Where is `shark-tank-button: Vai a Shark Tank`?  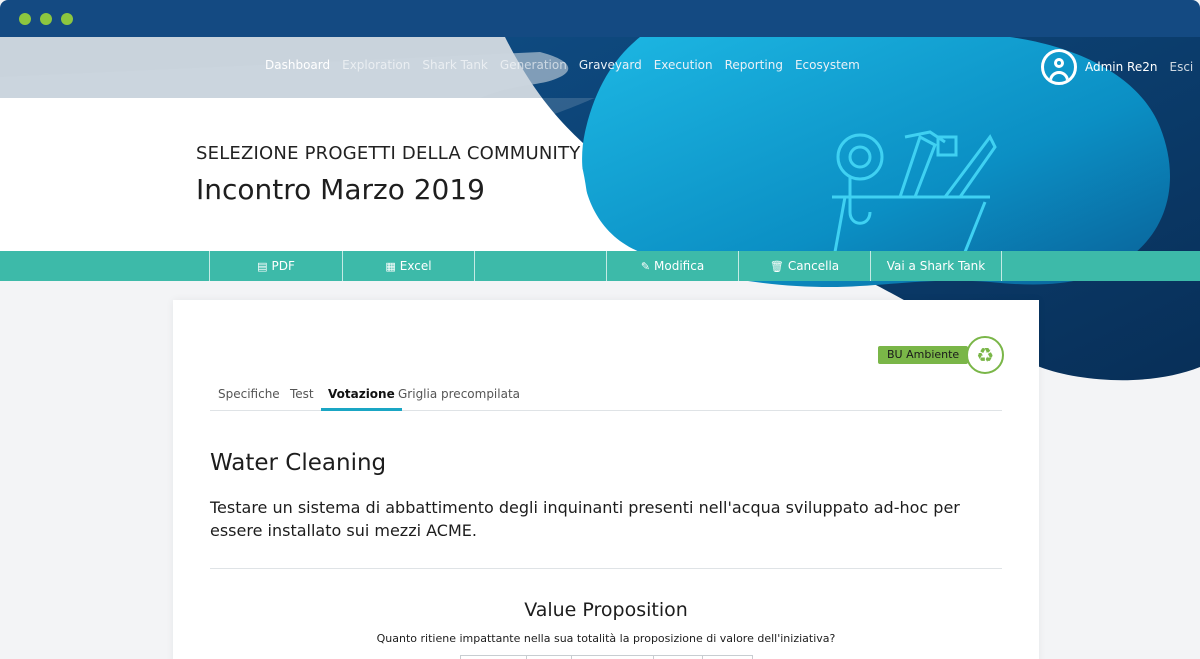
shark-tank-button: Vai a Shark Tank is located at coordinates (936, 266).